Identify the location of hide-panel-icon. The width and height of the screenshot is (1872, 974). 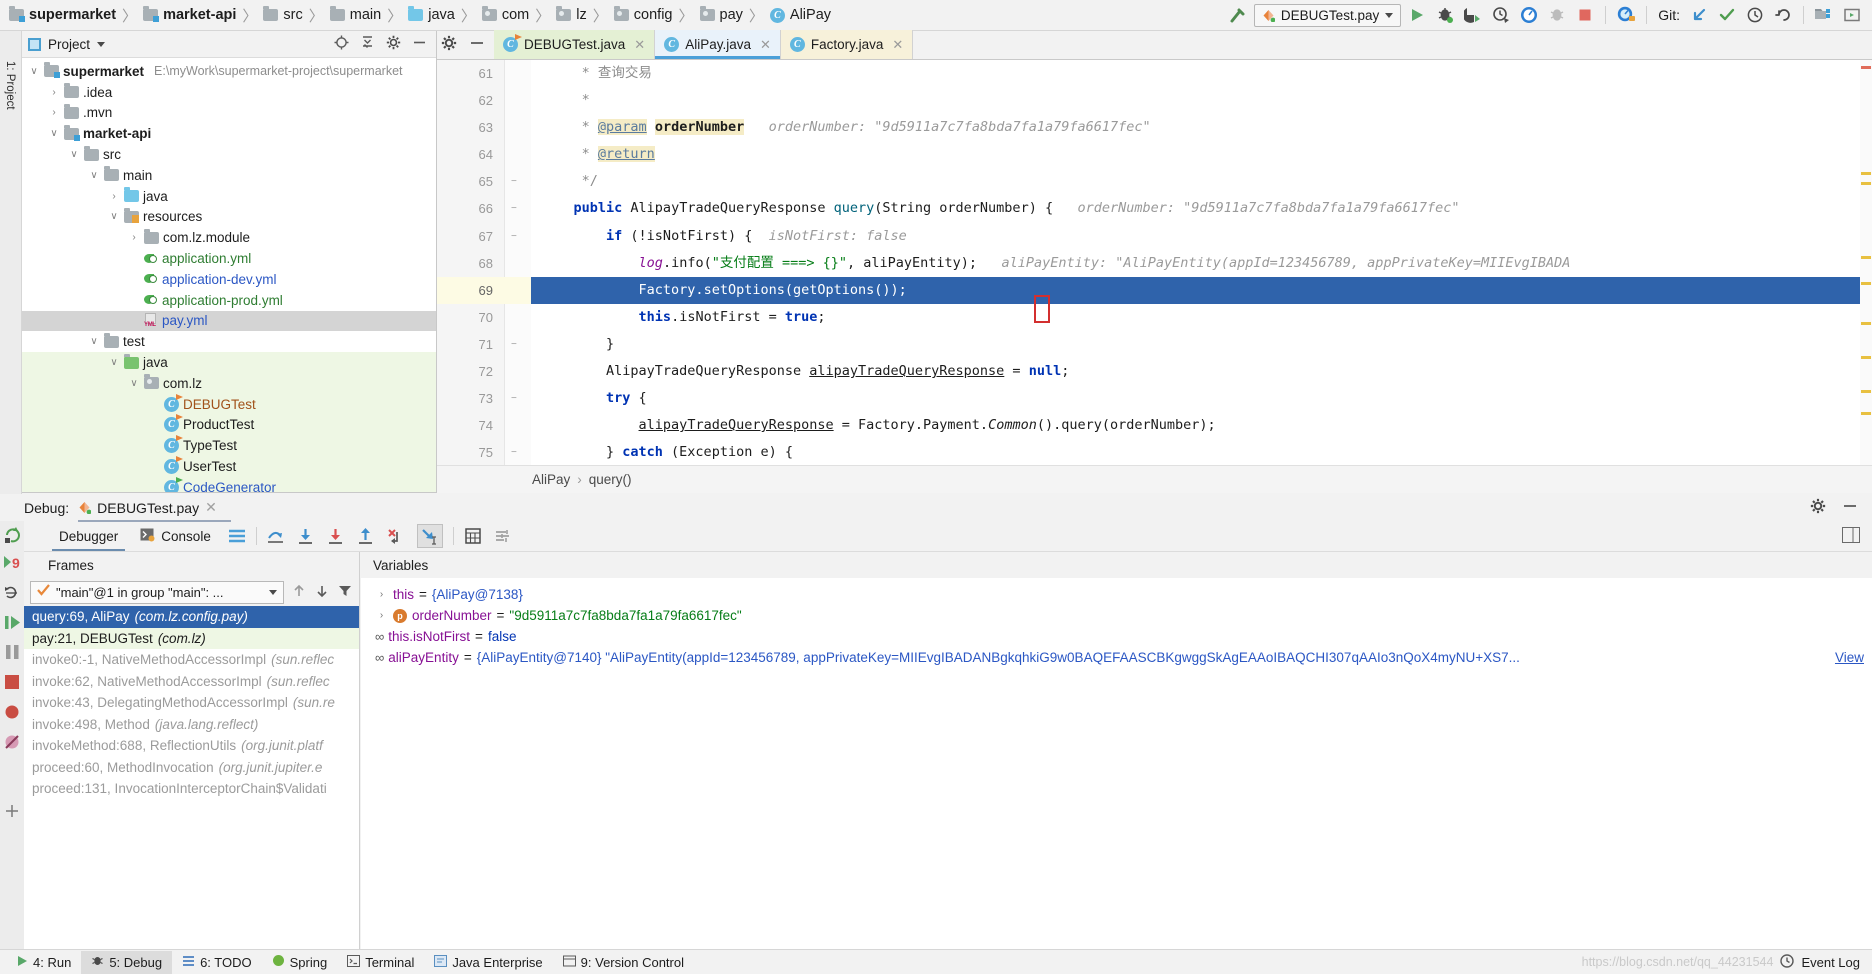
(1850, 507).